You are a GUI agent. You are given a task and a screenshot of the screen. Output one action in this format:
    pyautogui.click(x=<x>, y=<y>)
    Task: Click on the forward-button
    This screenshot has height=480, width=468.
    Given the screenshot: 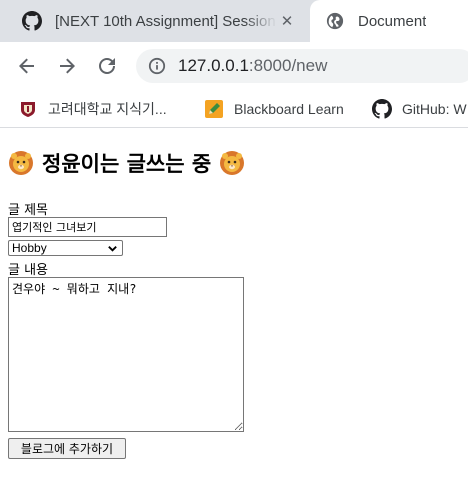 What is the action you would take?
    pyautogui.click(x=67, y=66)
    